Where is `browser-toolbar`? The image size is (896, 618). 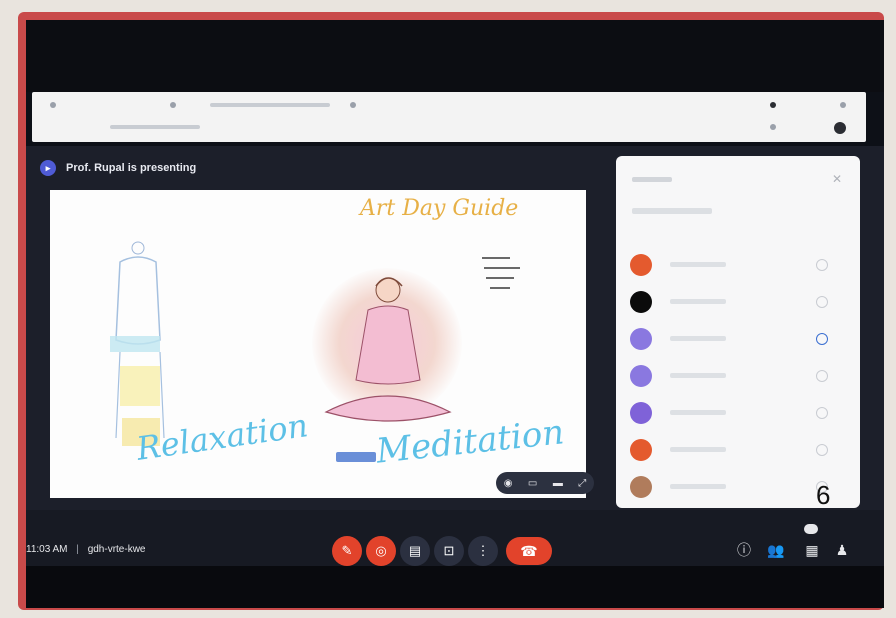 browser-toolbar is located at coordinates (449, 117).